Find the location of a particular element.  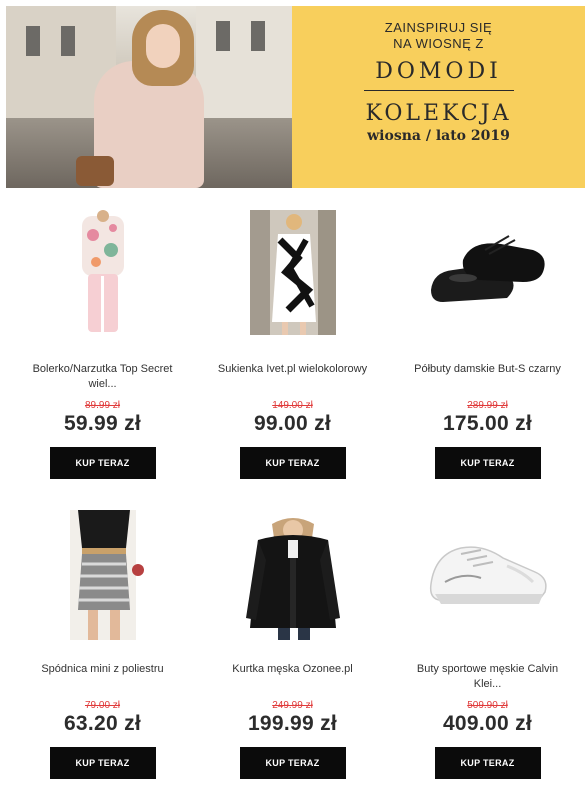

floral-coat-image is located at coordinates (103, 275).